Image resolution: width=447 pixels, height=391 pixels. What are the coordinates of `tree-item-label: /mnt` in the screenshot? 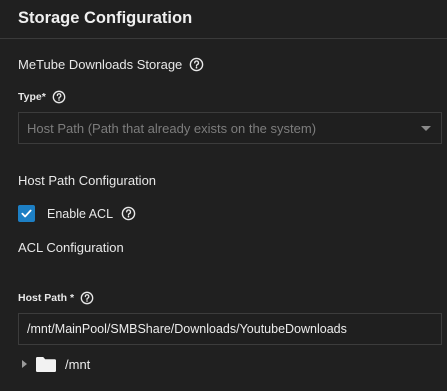 It's located at (78, 364).